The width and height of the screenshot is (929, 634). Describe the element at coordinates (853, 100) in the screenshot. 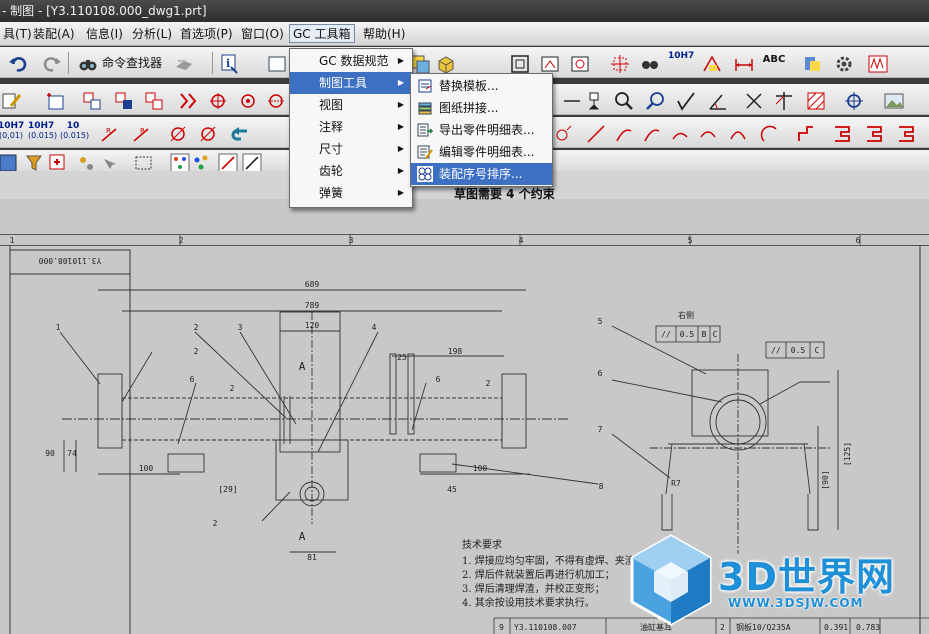

I see `target-point-icon` at that location.